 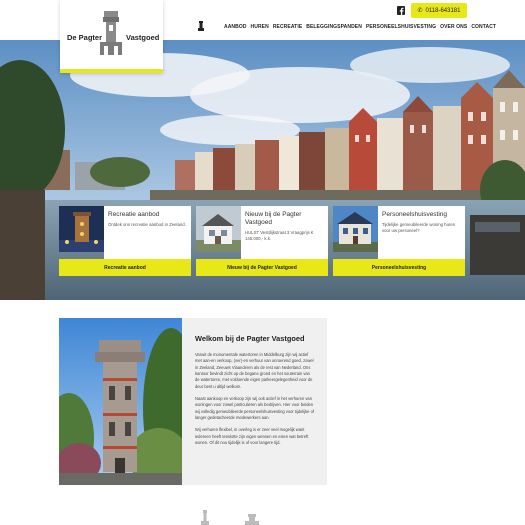 I want to click on card-nieuw-image, so click(x=218, y=229).